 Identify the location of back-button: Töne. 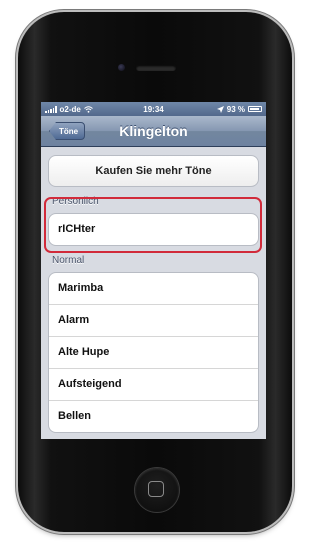
(67, 131).